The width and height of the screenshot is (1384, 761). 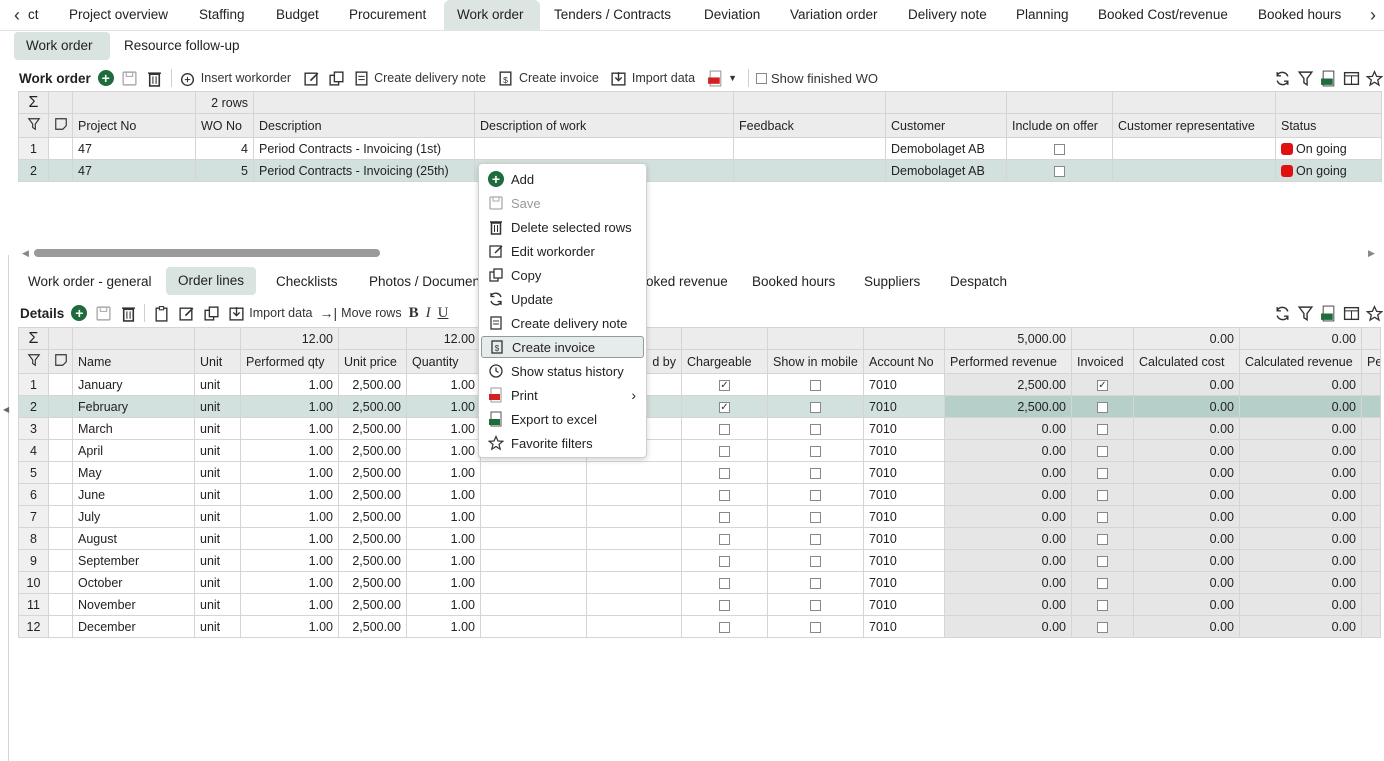 What do you see at coordinates (1102, 385) in the screenshot?
I see `invoiced-checkbox: ✓` at bounding box center [1102, 385].